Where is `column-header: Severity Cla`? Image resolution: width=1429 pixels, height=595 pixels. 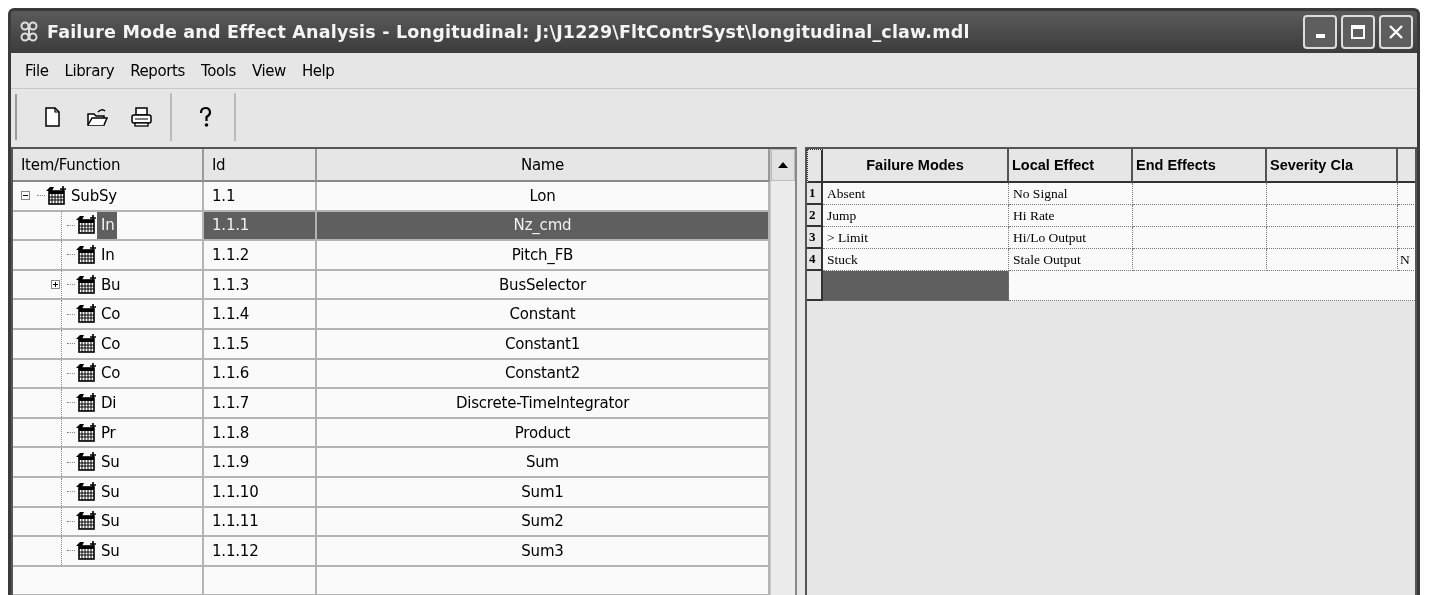
column-header: Severity Cla is located at coordinates (1332, 166).